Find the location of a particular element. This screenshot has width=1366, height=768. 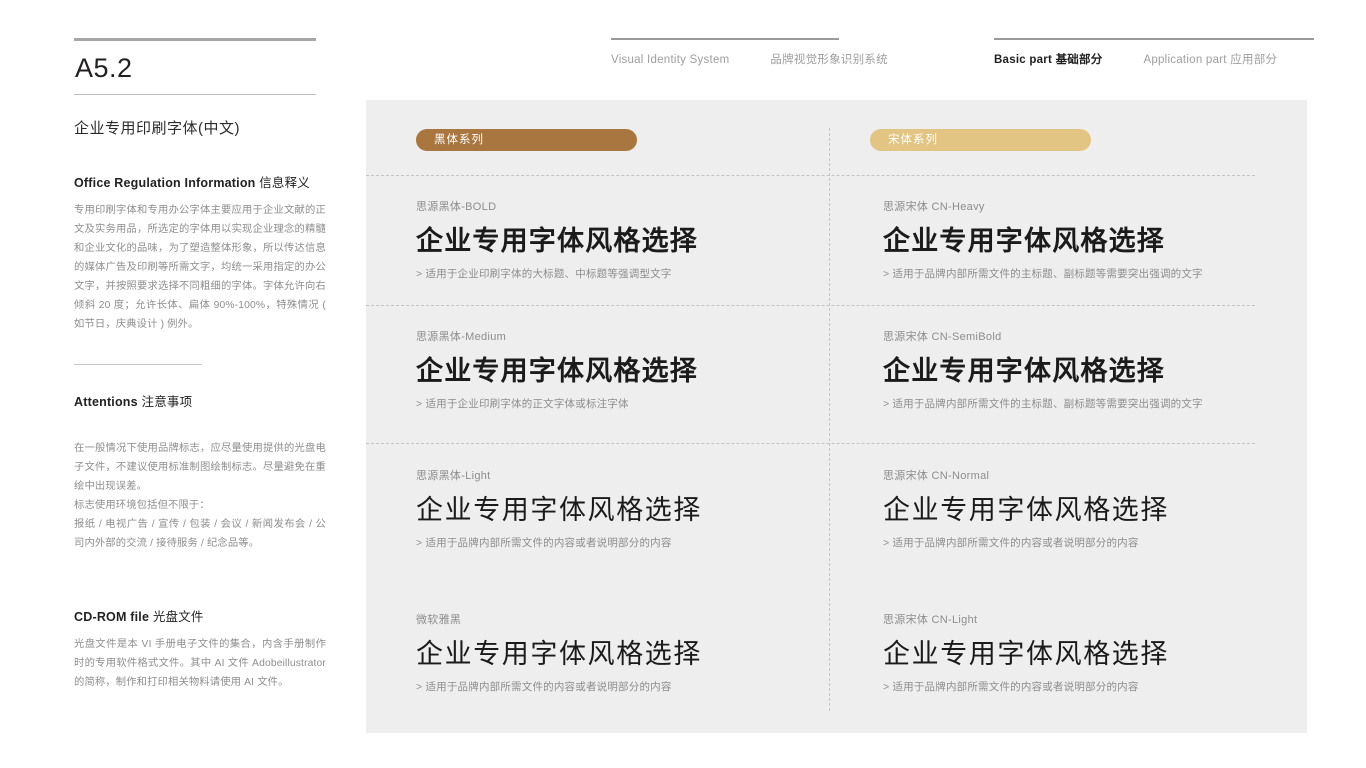

section-heading-en: CD-ROM file is located at coordinates (112, 617).